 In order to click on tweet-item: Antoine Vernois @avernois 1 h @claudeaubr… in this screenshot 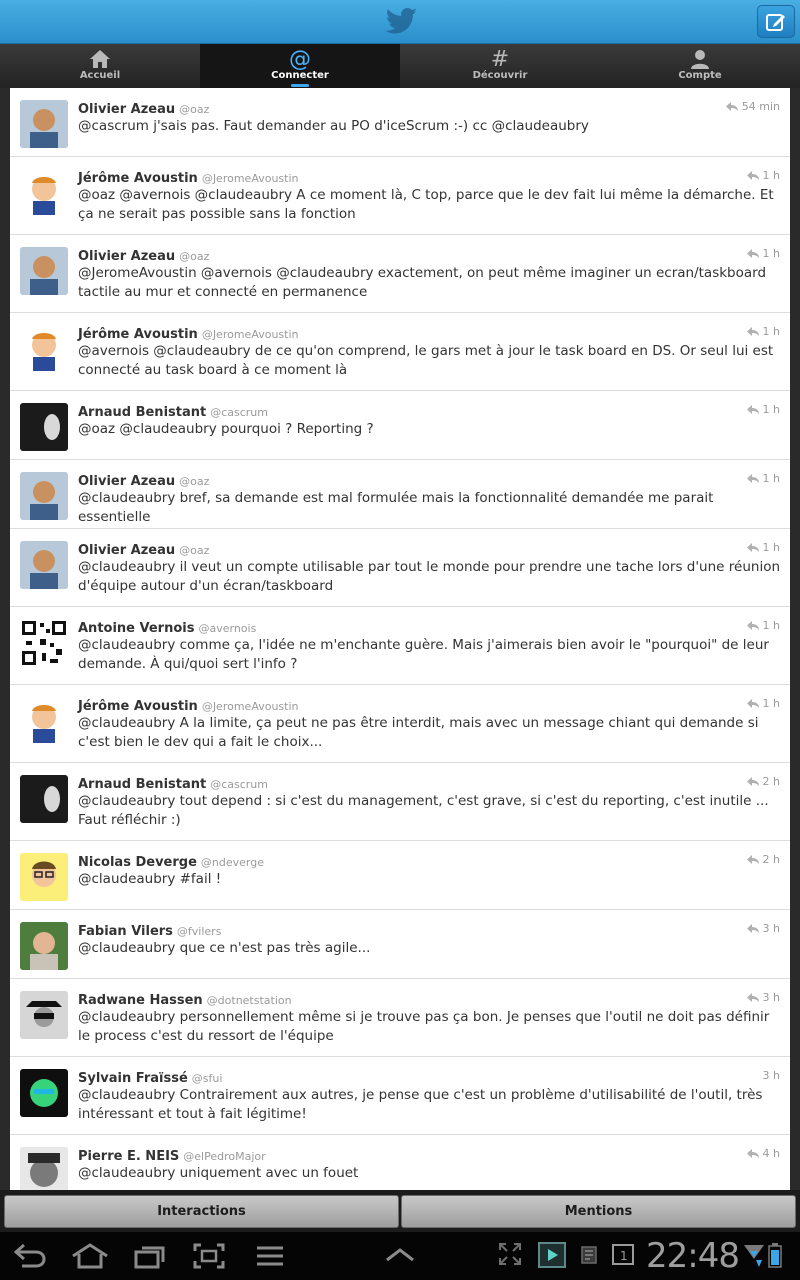, I will do `click(400, 646)`.